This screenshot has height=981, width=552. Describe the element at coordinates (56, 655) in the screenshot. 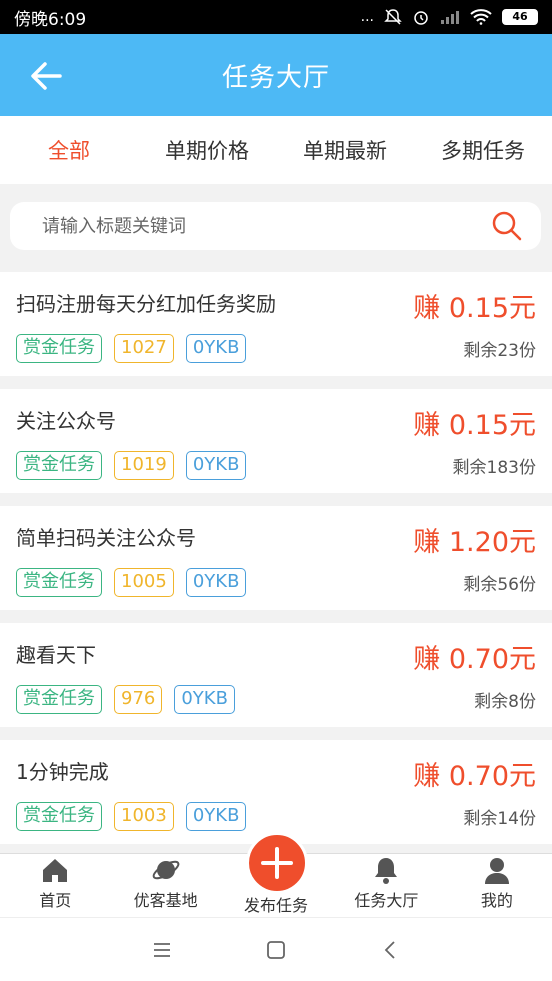

I see `task-title: 趣看天下` at that location.